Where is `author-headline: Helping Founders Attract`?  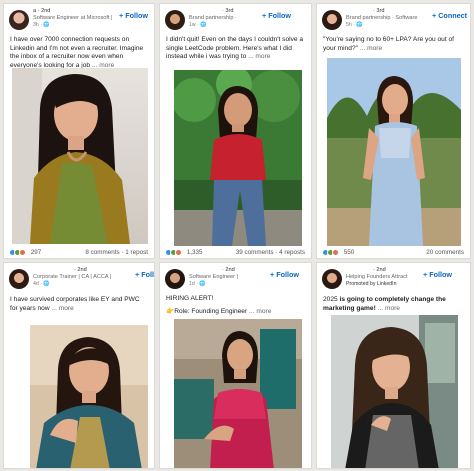 author-headline: Helping Founders Attract is located at coordinates (377, 277).